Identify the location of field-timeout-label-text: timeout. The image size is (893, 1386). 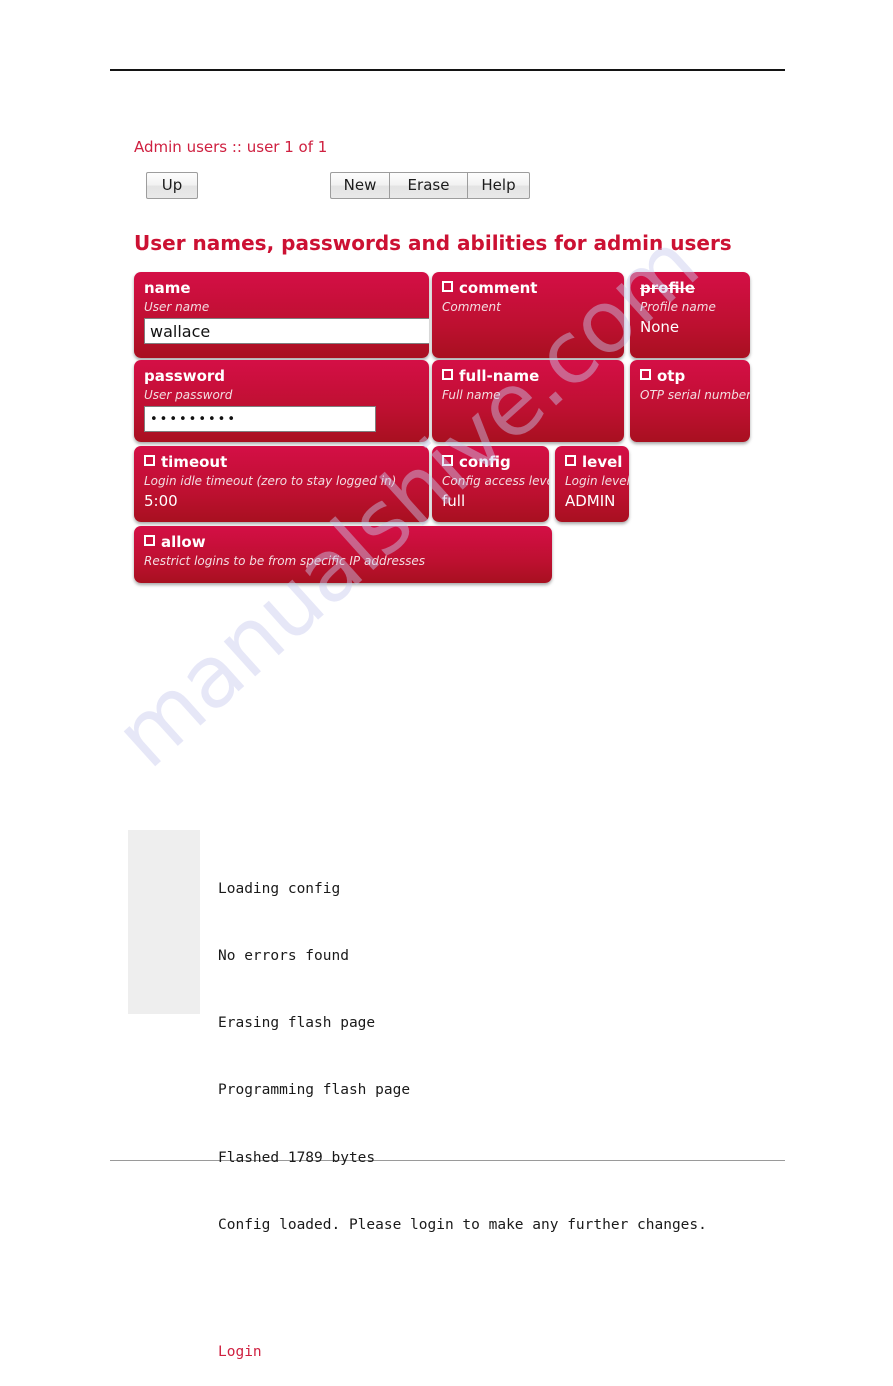
(194, 462).